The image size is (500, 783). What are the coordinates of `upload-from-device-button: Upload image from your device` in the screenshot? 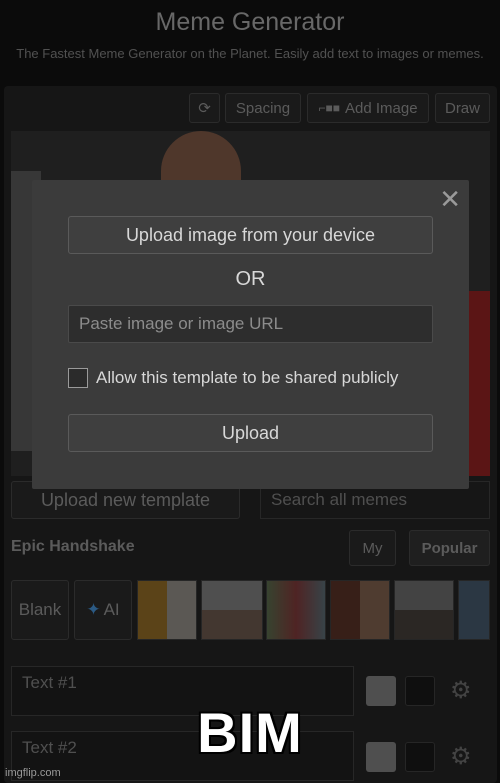 It's located at (250, 235).